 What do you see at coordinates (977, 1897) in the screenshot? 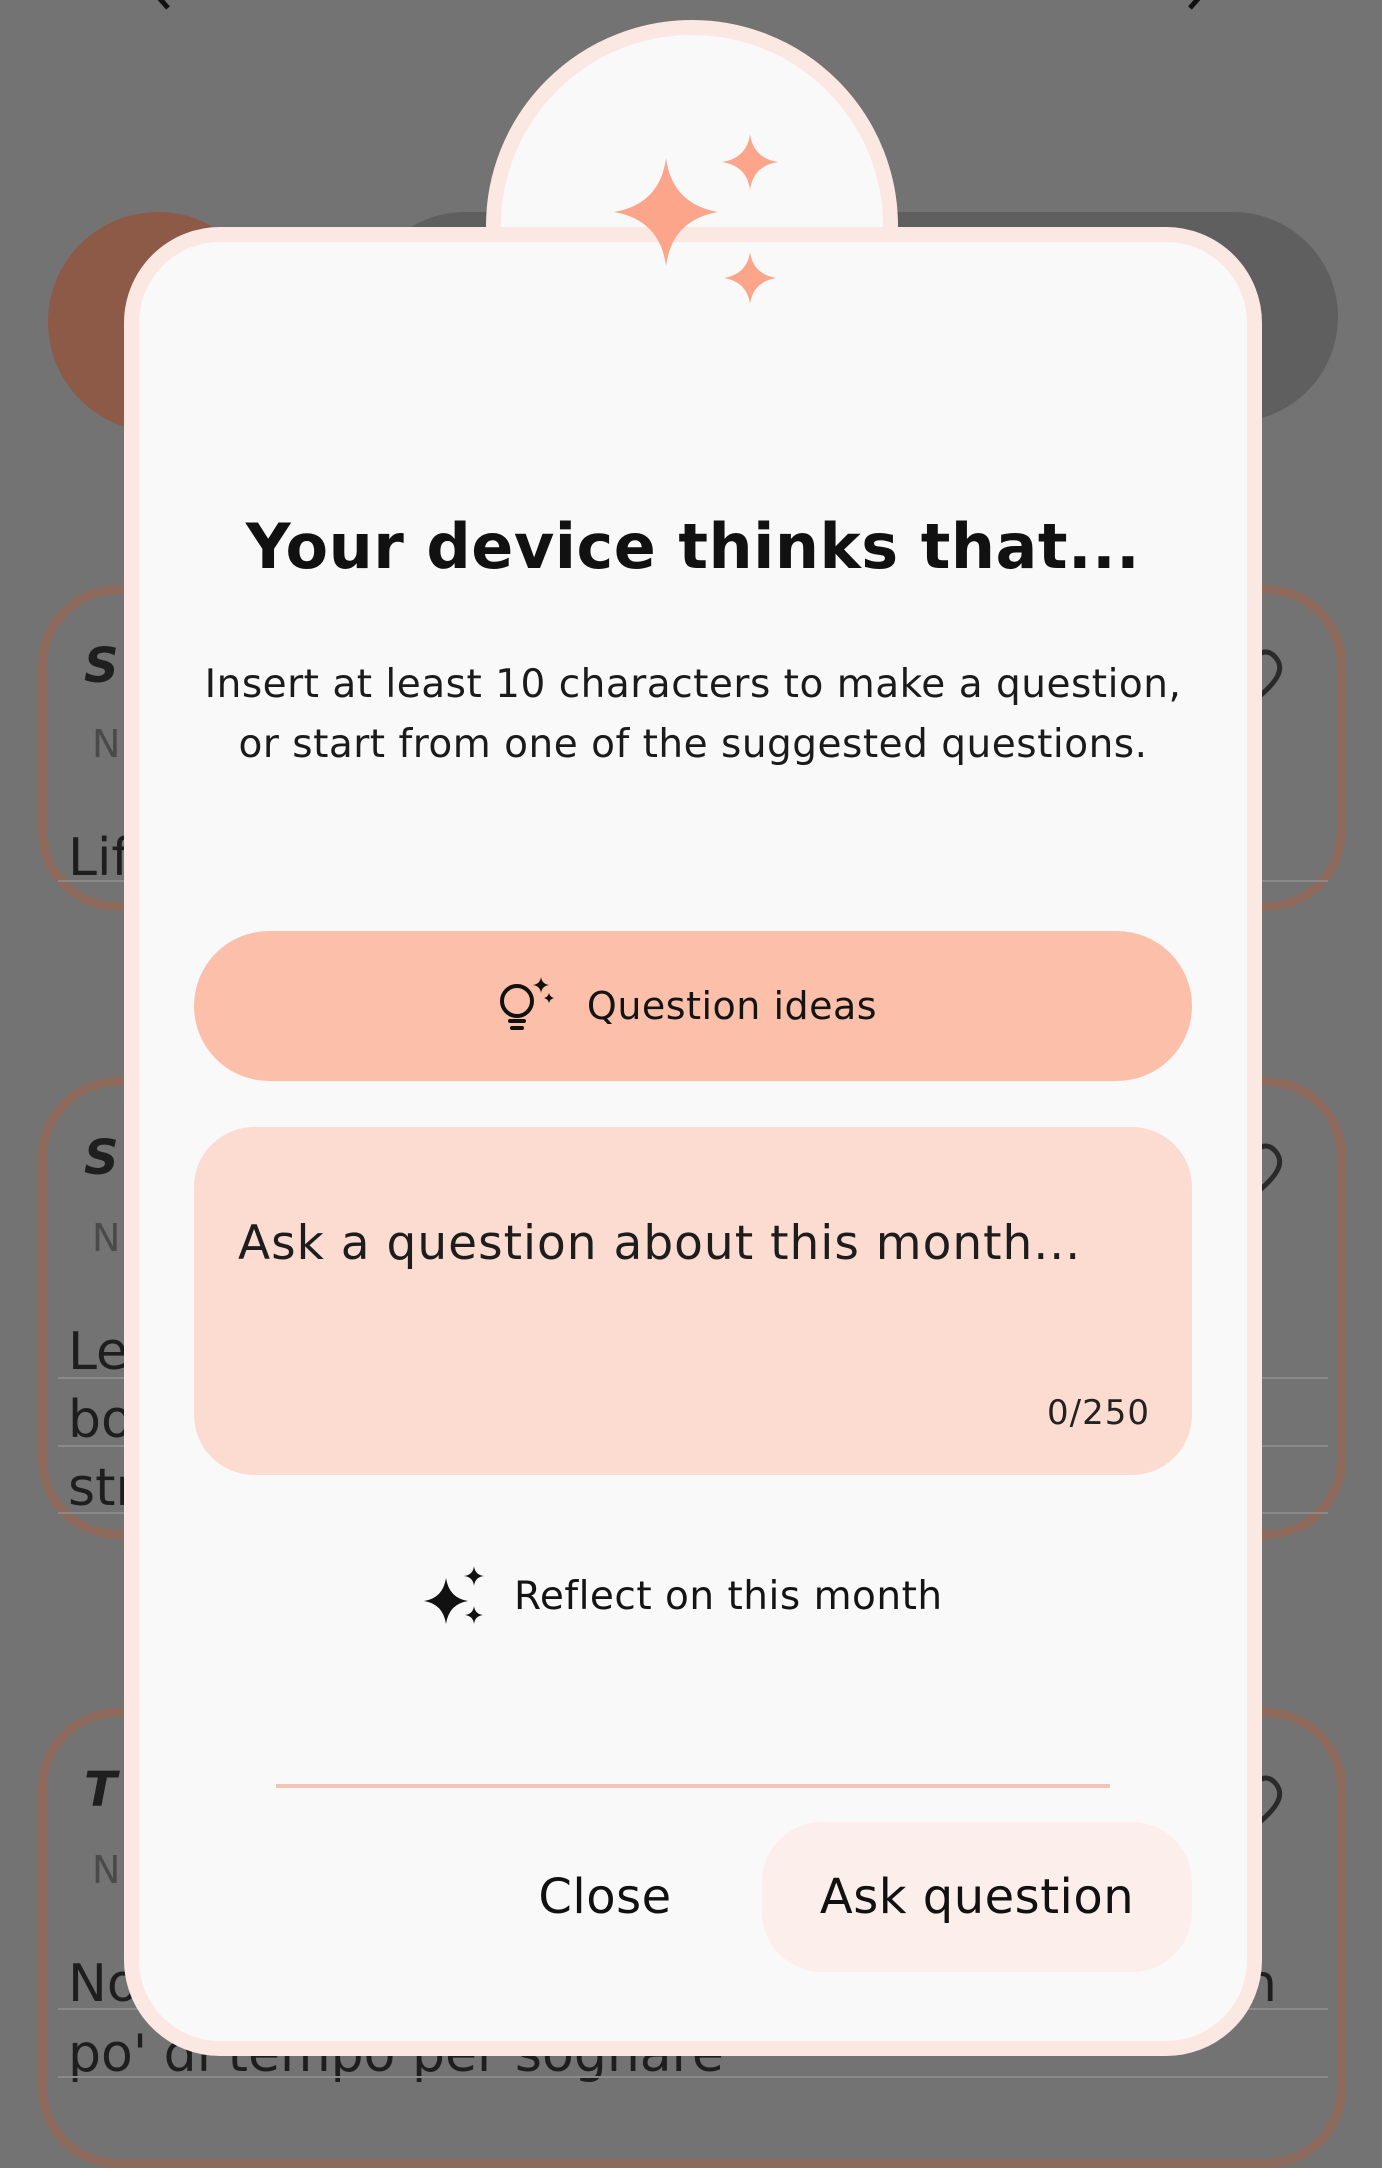
I see `ask-question-button: Ask question` at bounding box center [977, 1897].